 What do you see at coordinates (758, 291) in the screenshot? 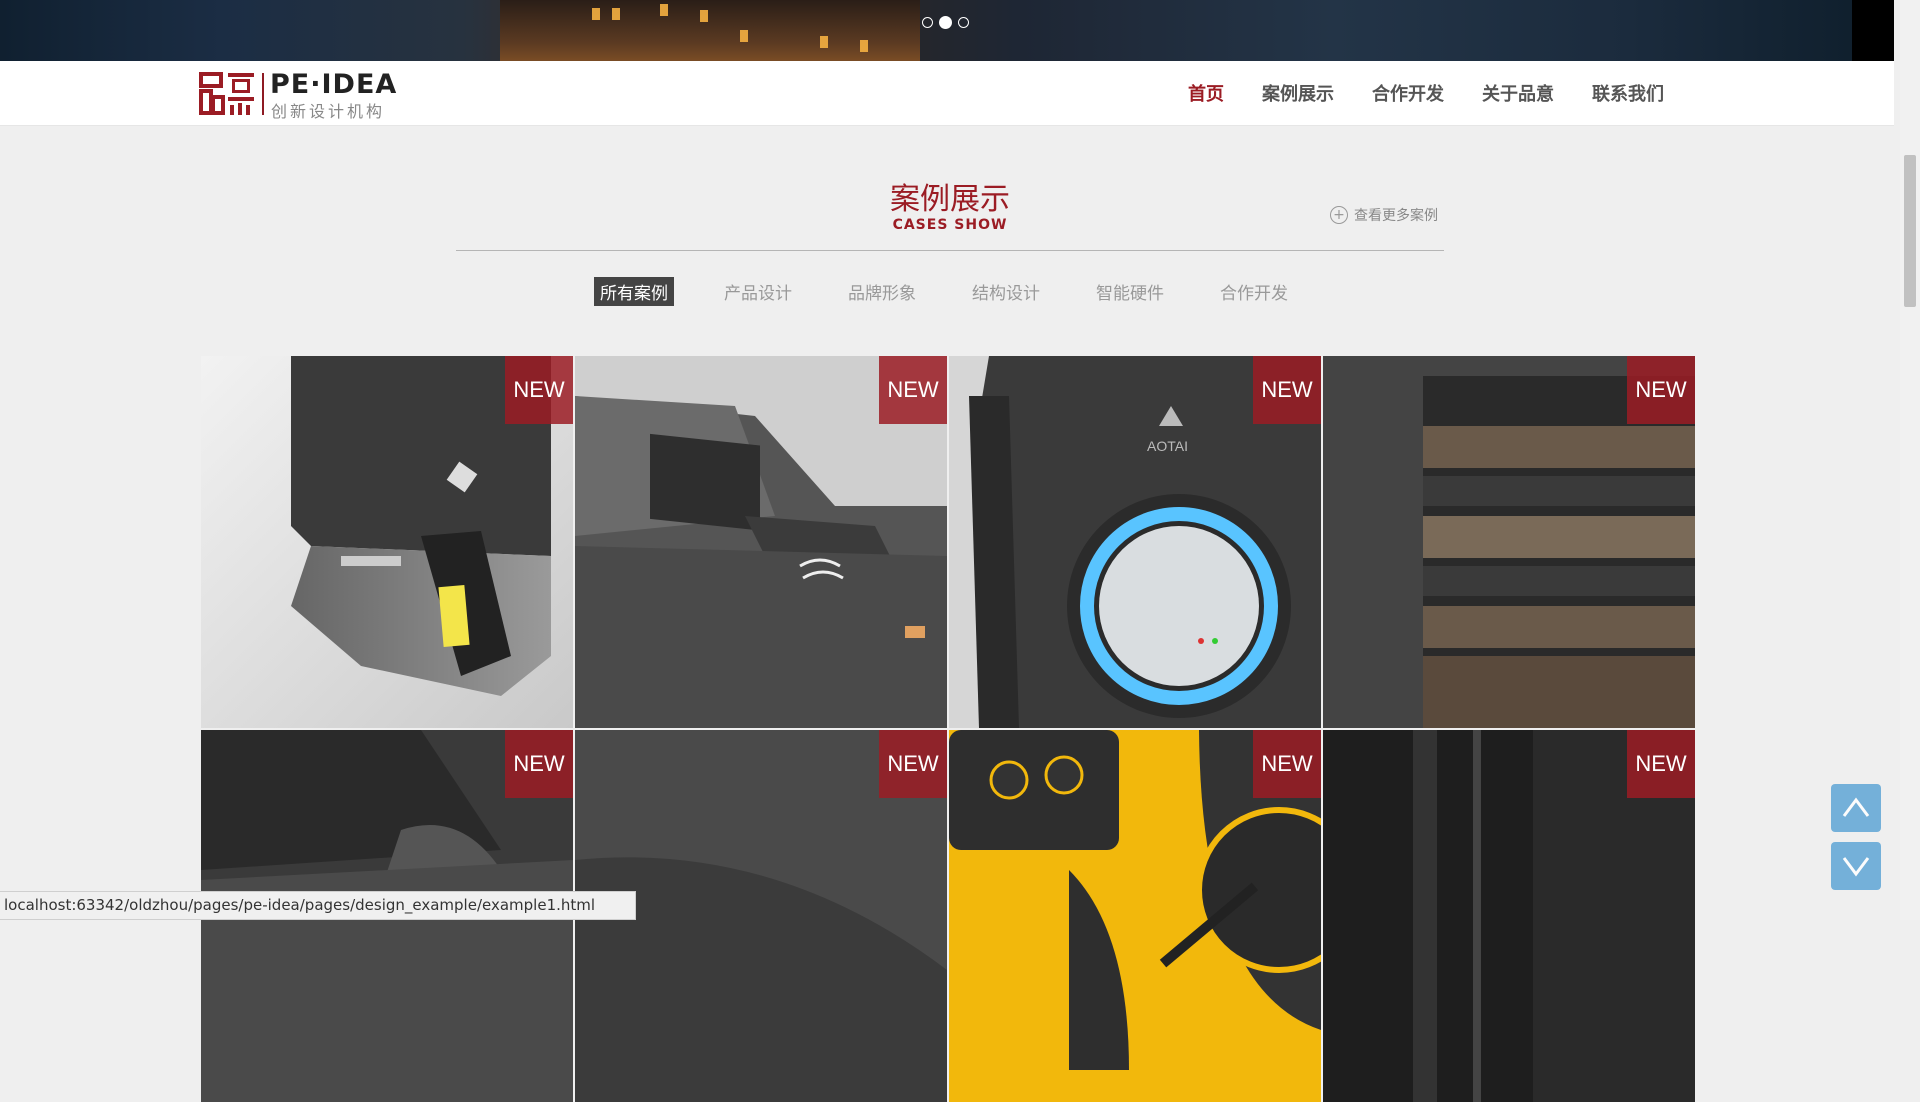
I see `tab-product-design: 产品设计` at bounding box center [758, 291].